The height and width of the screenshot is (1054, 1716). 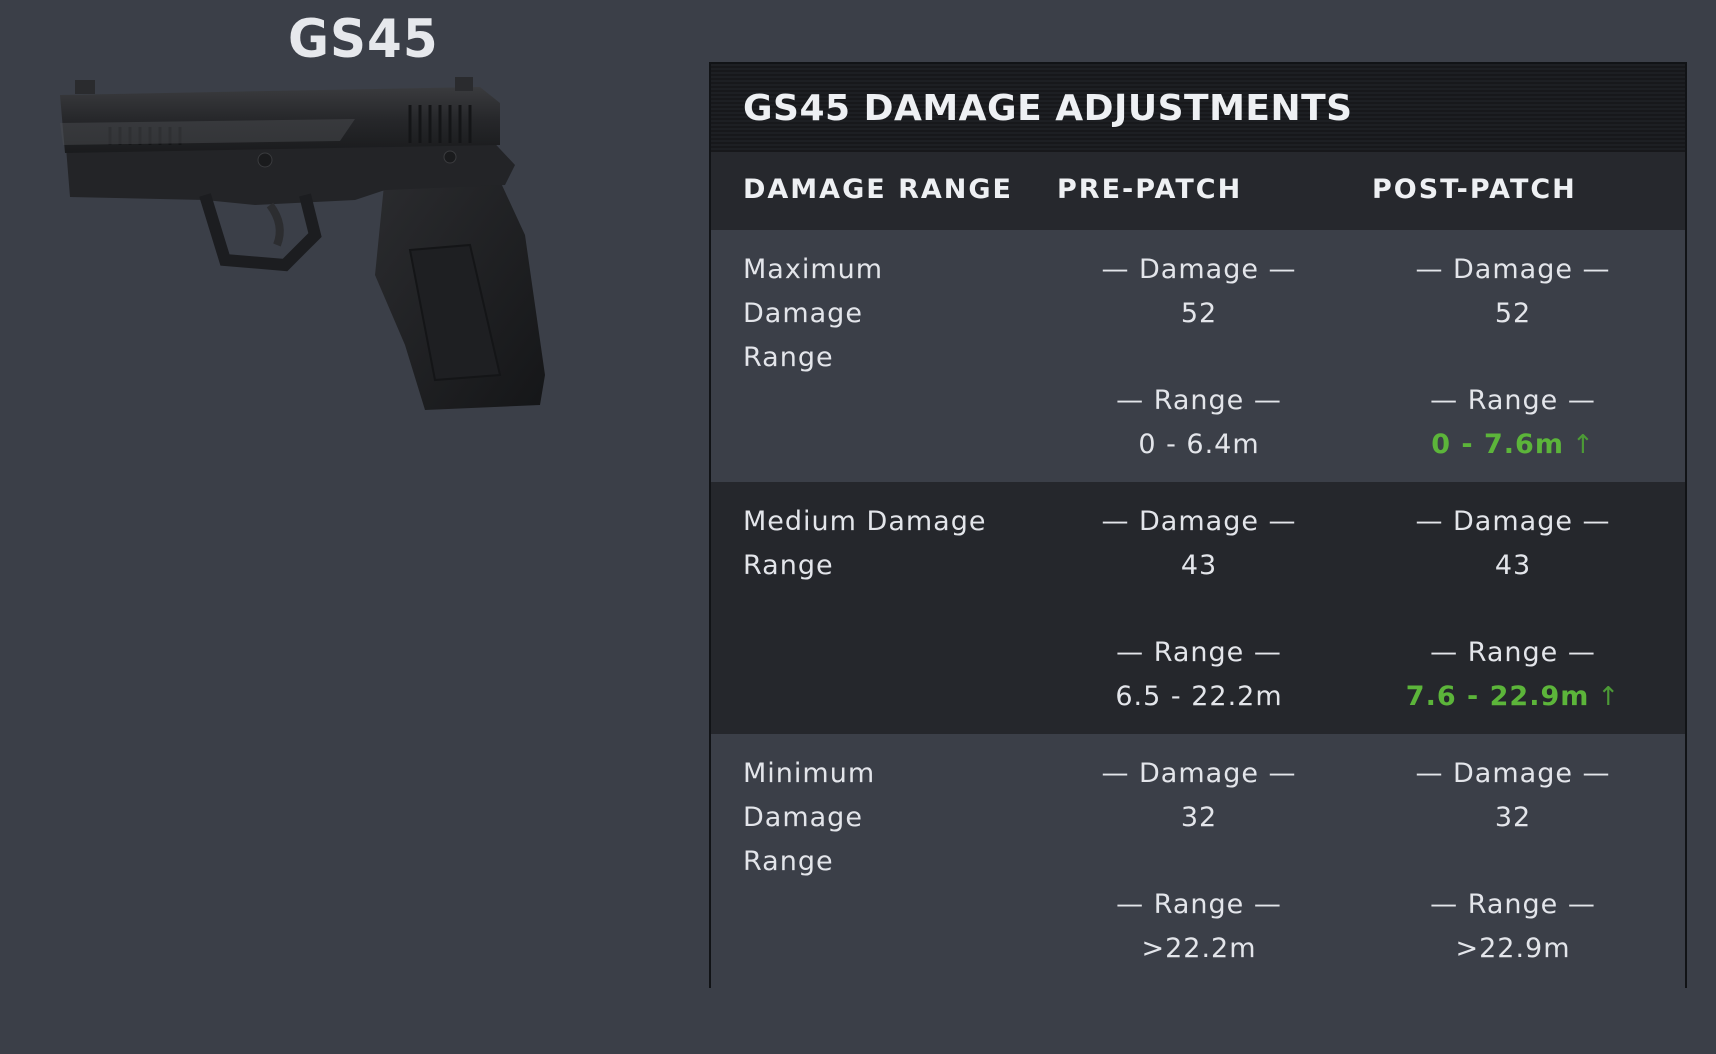 I want to click on pre-patch-range-value: 0 - 6.4m, so click(x=1199, y=444).